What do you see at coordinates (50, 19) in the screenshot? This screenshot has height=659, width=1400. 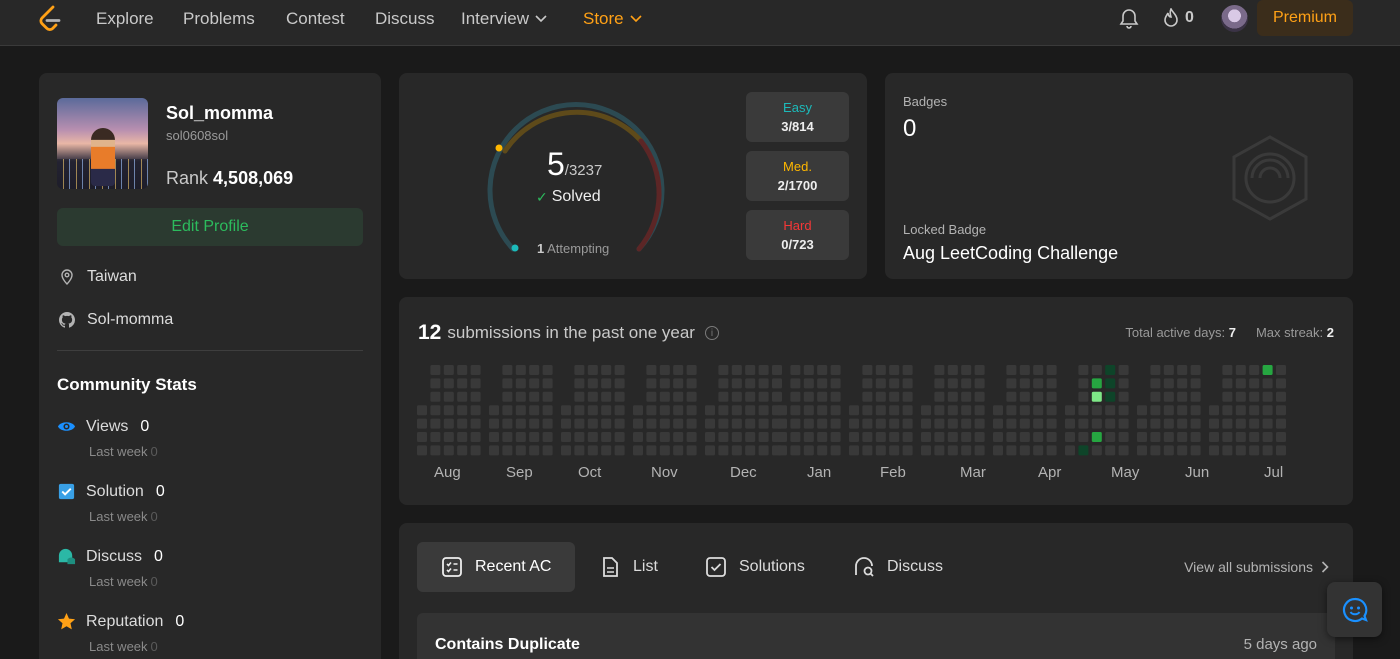 I see `leetcode-logo-icon` at bounding box center [50, 19].